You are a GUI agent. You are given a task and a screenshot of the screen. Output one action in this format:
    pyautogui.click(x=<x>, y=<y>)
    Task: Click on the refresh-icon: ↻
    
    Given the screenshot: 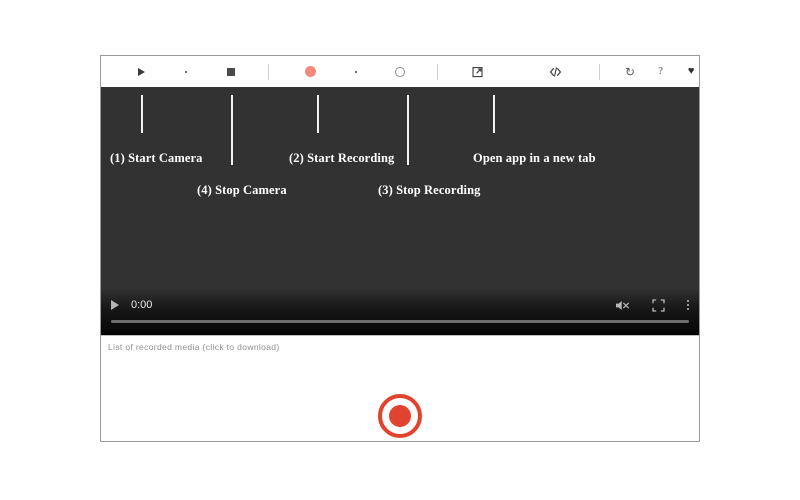 What is the action you would take?
    pyautogui.click(x=630, y=71)
    